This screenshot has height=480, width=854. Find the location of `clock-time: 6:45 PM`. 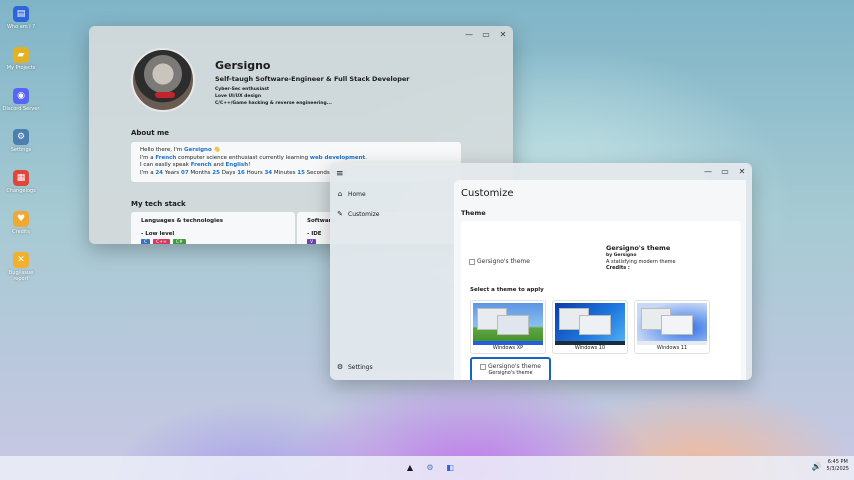

clock-time: 6:45 PM is located at coordinates (837, 462).